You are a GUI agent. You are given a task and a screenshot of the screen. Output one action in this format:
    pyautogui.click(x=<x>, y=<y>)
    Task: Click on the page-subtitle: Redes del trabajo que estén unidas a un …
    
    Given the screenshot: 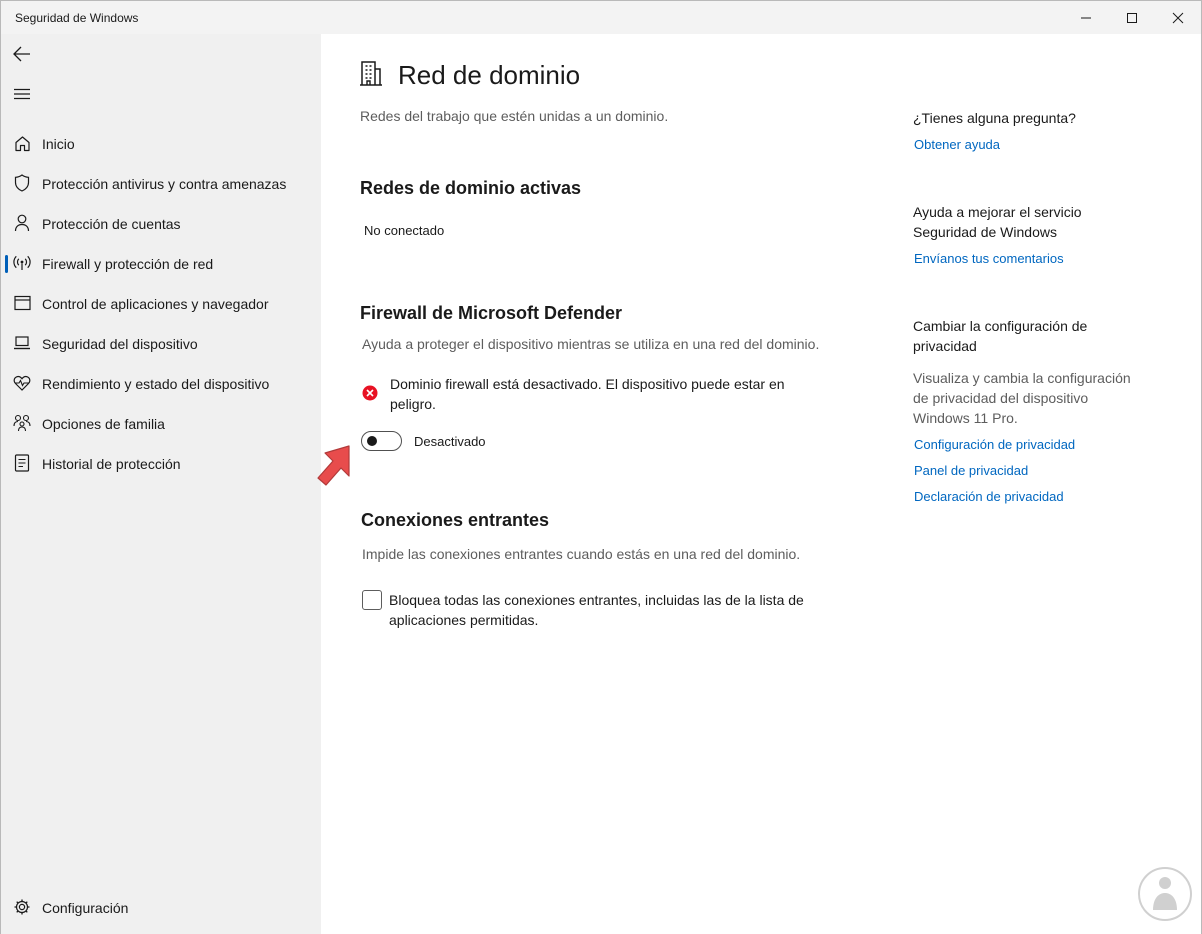 What is the action you would take?
    pyautogui.click(x=514, y=116)
    